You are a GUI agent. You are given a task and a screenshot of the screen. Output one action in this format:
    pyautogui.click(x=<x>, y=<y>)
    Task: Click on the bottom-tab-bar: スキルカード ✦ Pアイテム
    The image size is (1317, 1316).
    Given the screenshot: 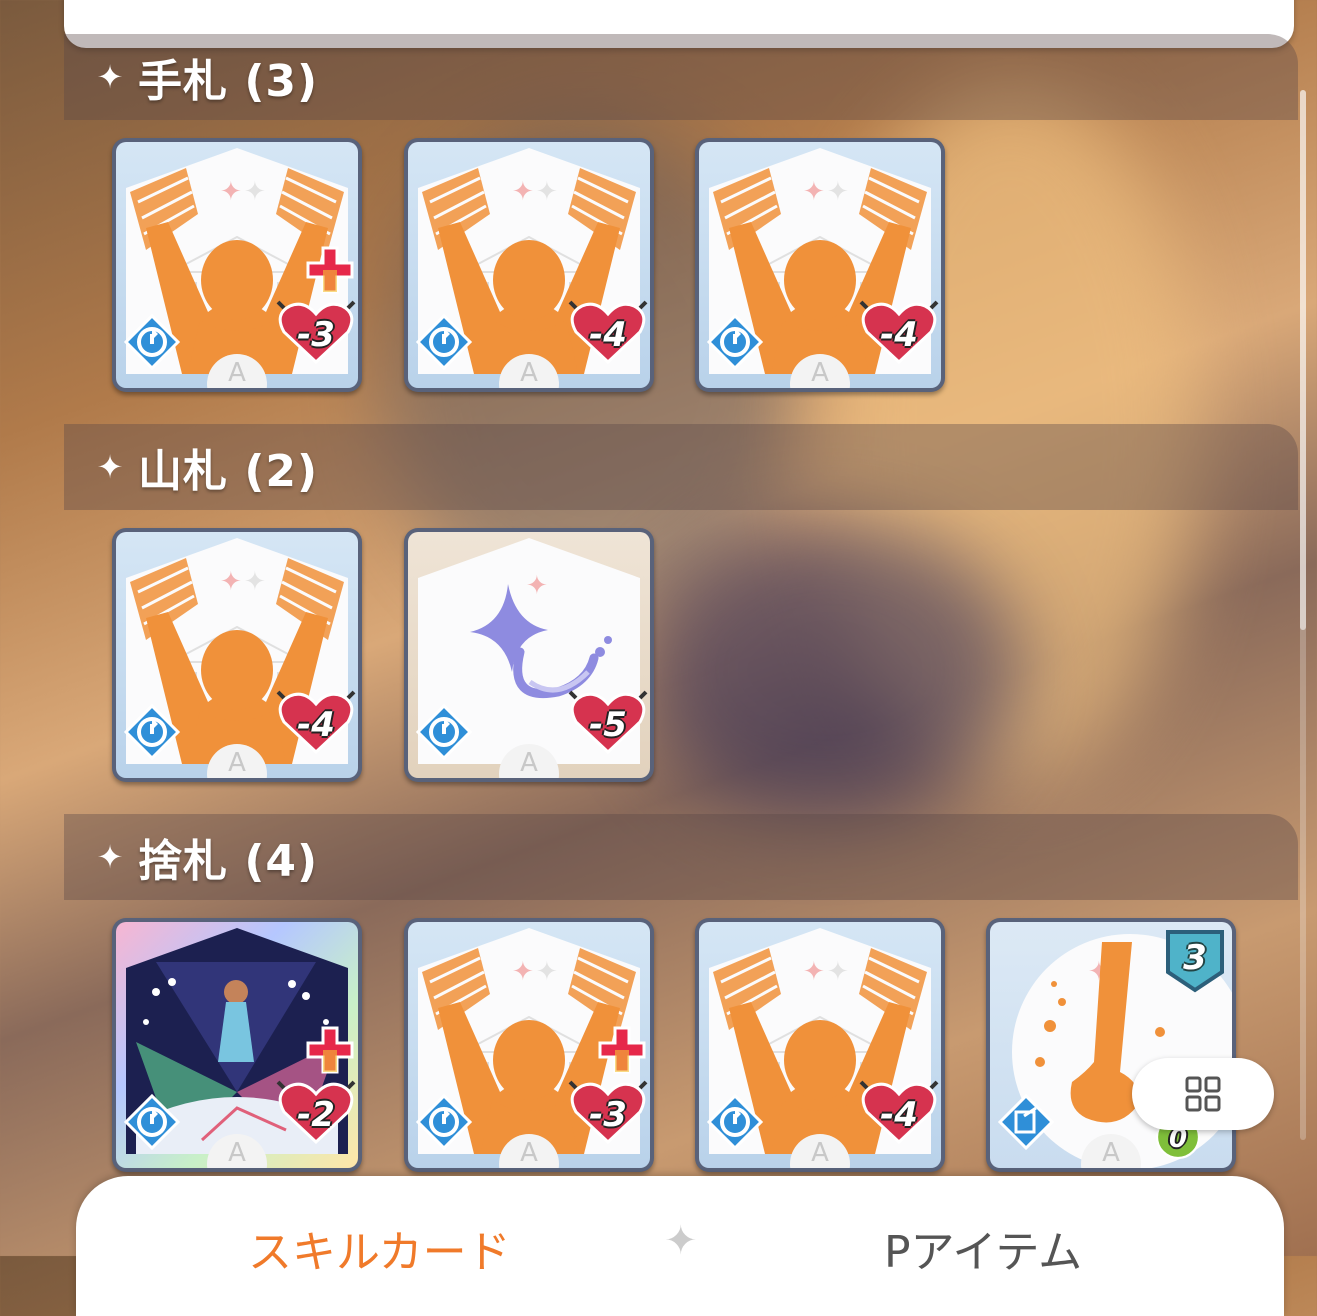 What is the action you would take?
    pyautogui.click(x=680, y=1246)
    